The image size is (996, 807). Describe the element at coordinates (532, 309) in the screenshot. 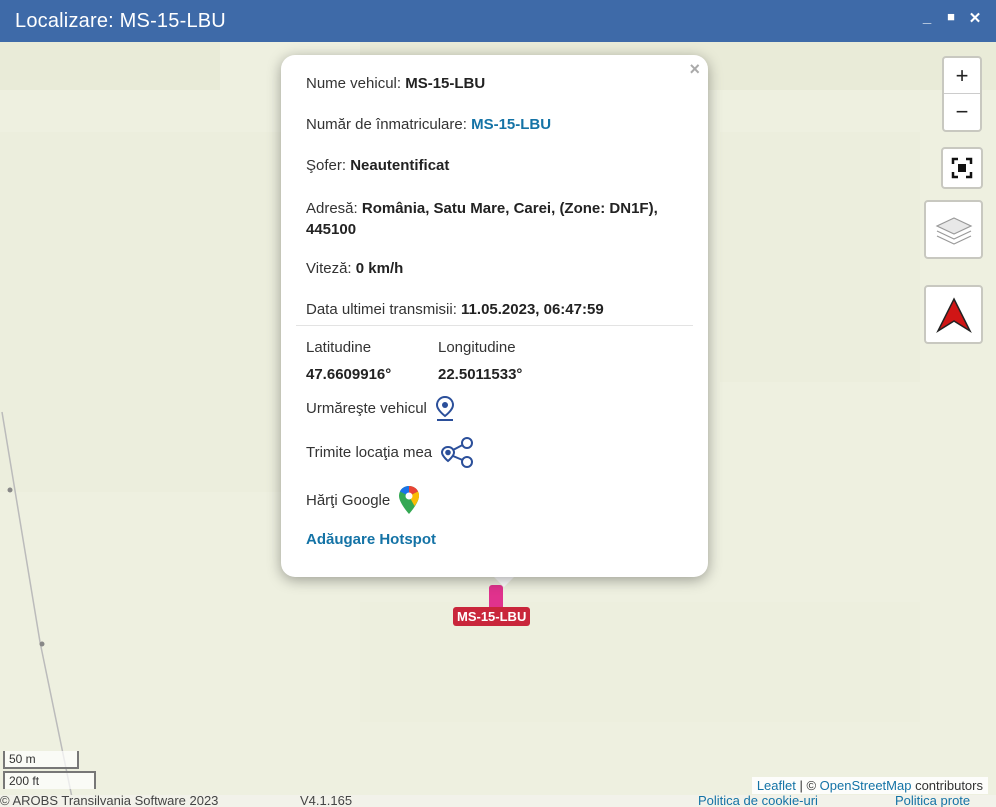

I see `last-transmission-value: 11.05.2023, 06:47:59` at that location.